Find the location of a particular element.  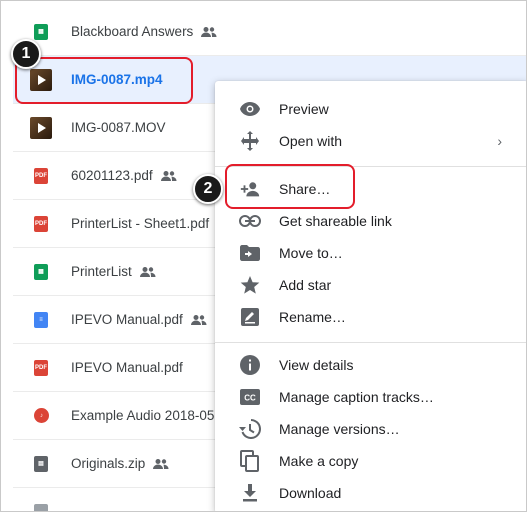

callout-highlight-share is located at coordinates (290, 186).